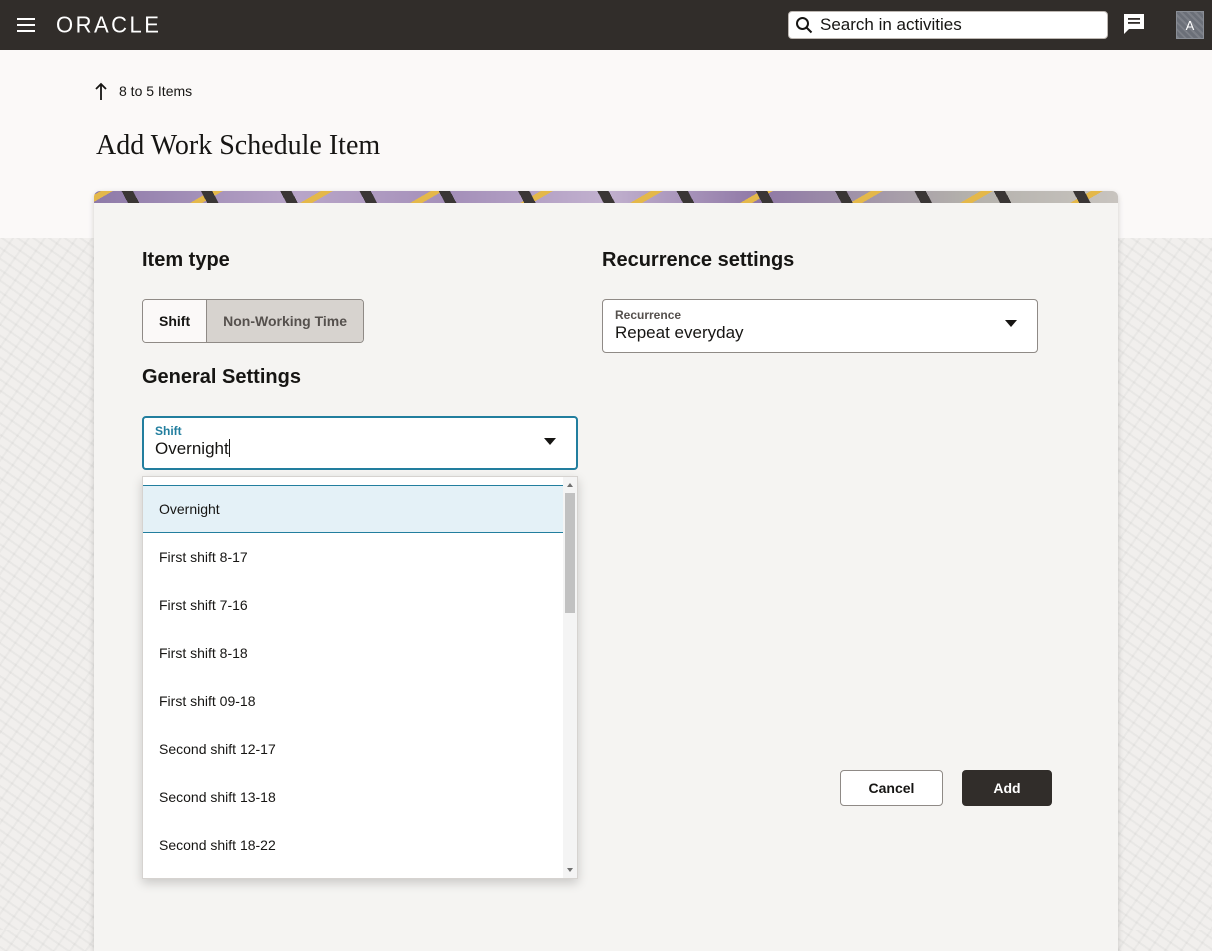 This screenshot has width=1212, height=951. I want to click on recurrence-field-label: Recurrence, so click(648, 315).